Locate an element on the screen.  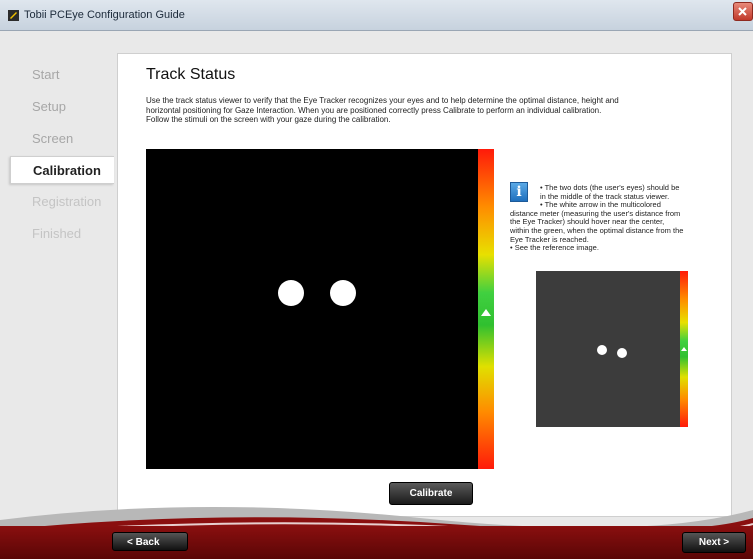
reference-image is located at coordinates (610, 349).